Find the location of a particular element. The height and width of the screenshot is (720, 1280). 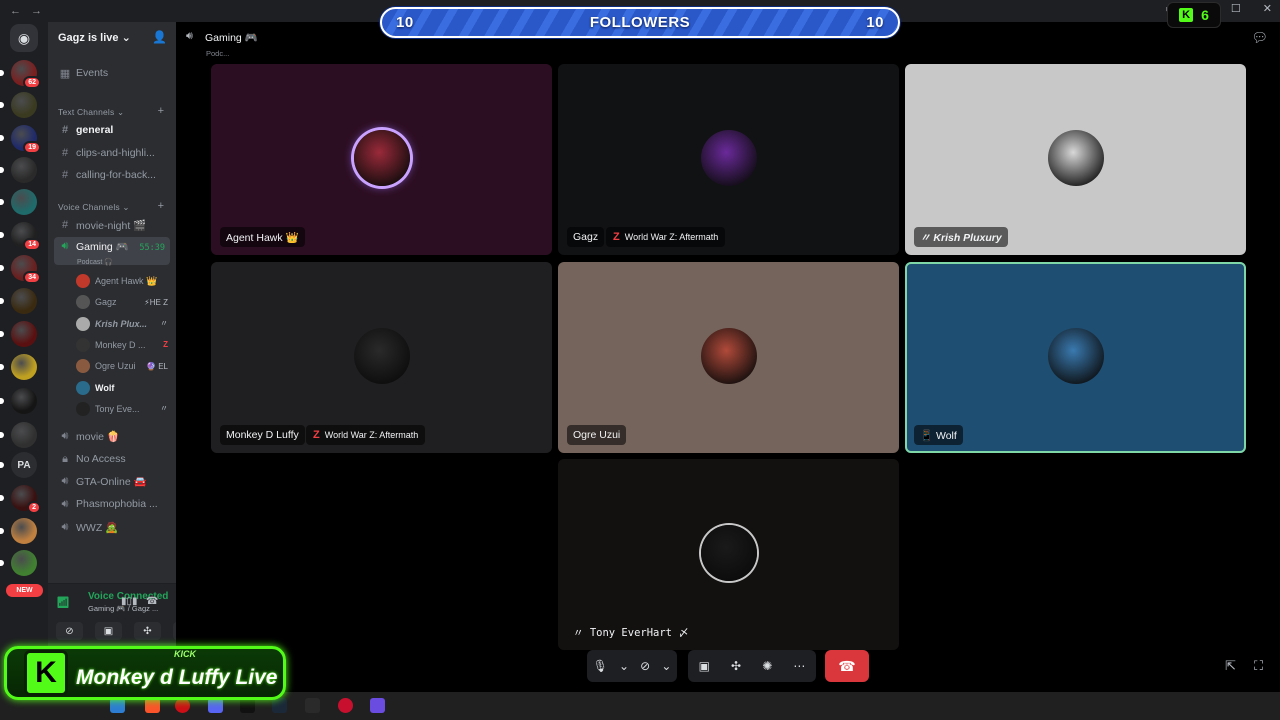

voice-channel: 🔊︎ movie 🍿 is located at coordinates (112, 436).